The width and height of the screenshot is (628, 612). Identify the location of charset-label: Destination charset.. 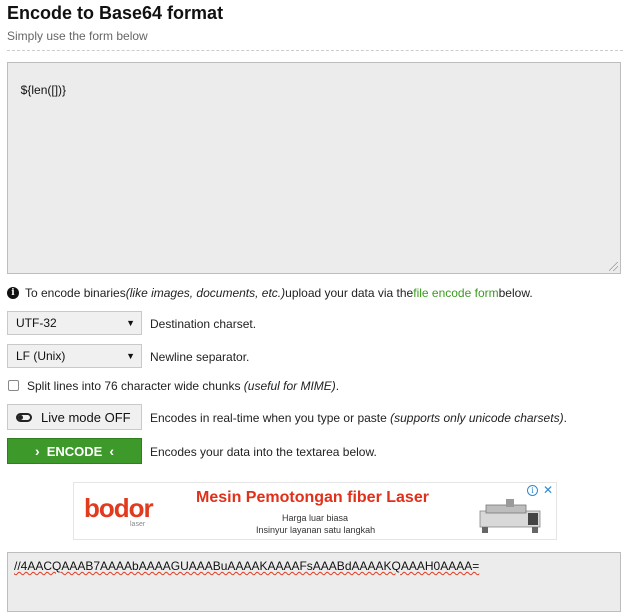
(203, 324).